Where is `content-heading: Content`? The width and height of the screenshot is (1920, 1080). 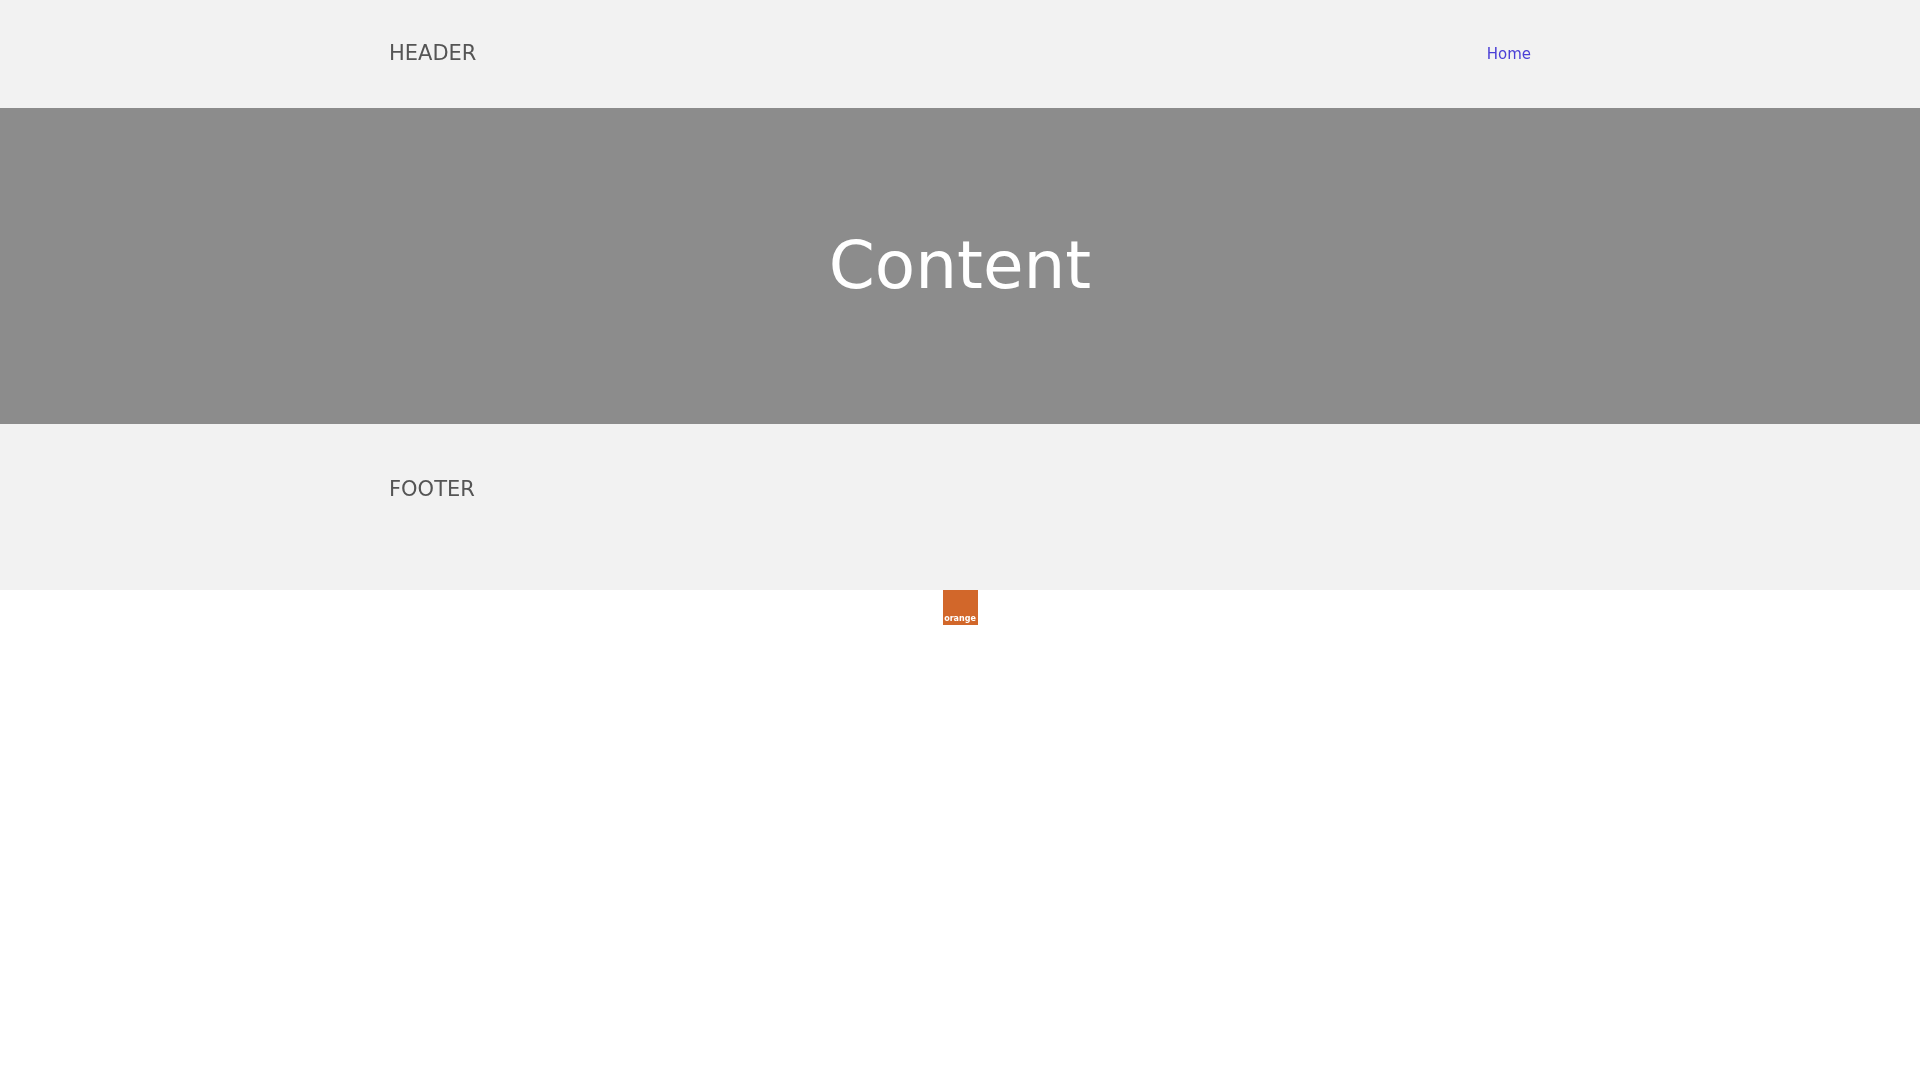 content-heading: Content is located at coordinates (960, 266).